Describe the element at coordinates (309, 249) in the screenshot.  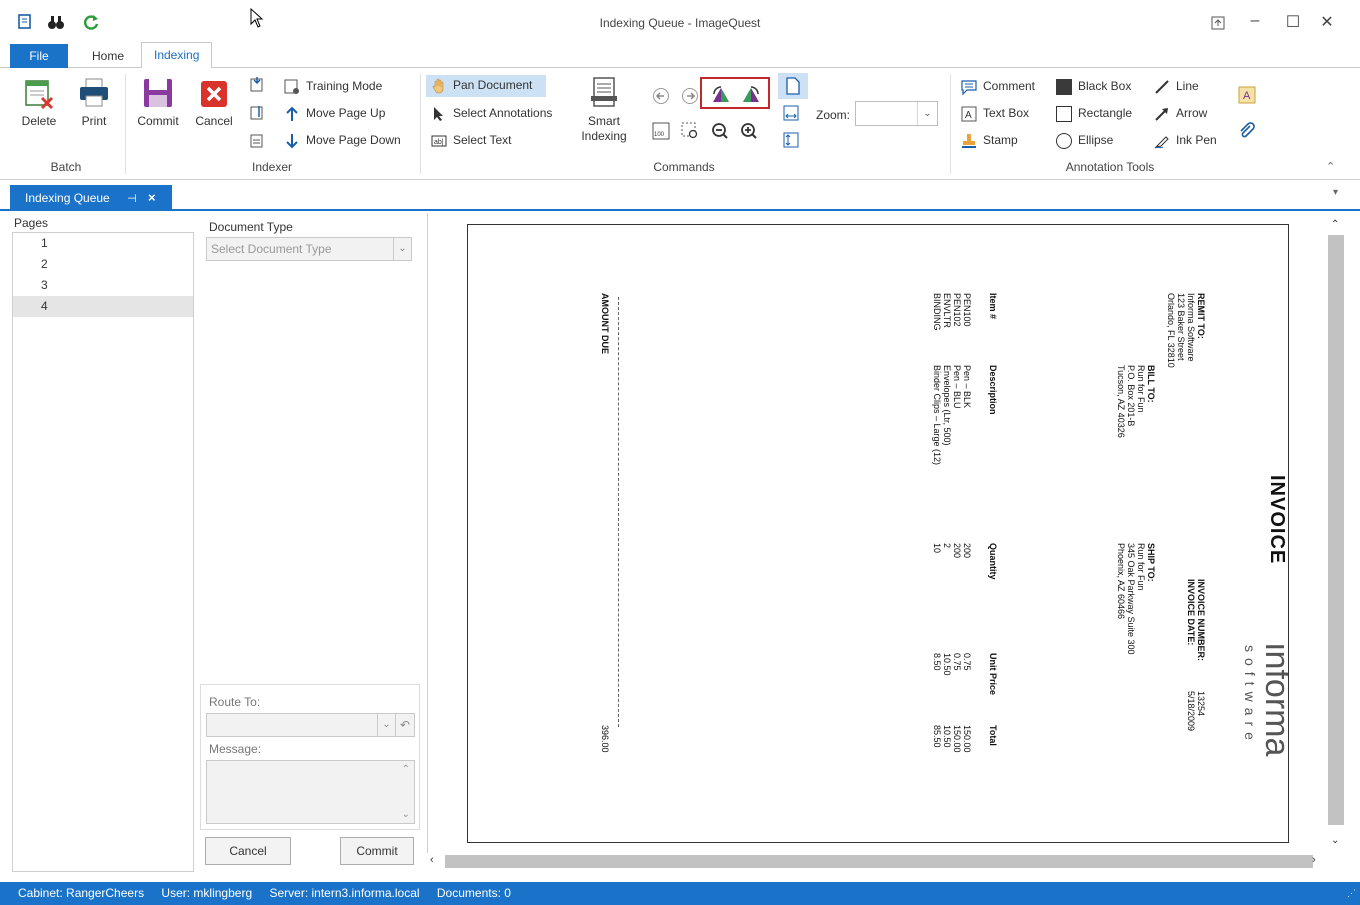
I see `document-type-dropdown: Select Document Type ⌄` at that location.